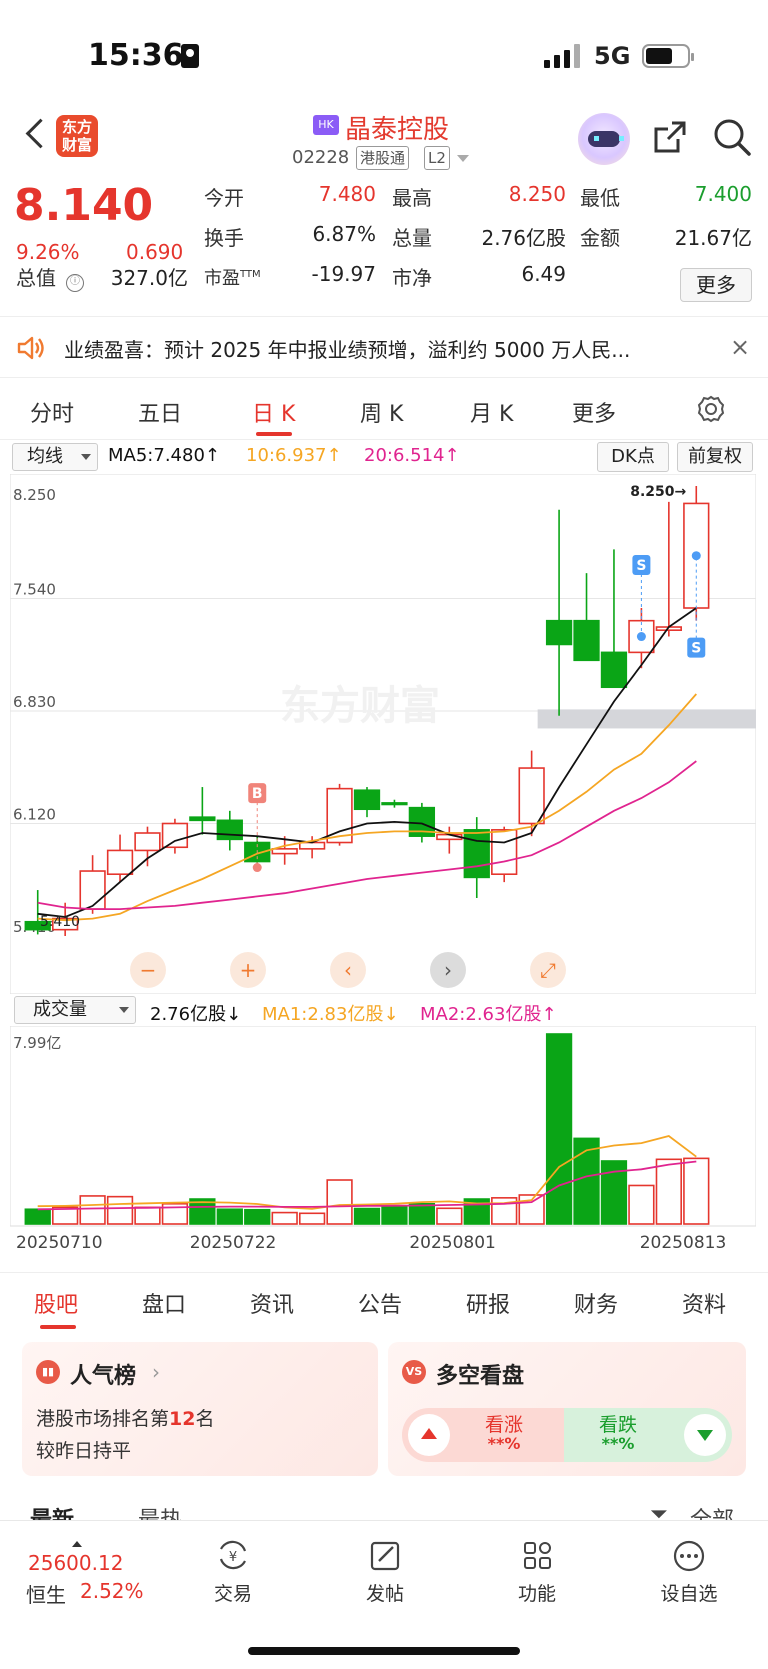 The height and width of the screenshot is (1669, 768). Describe the element at coordinates (160, 412) in the screenshot. I see `tab-five-day: 五日` at that location.